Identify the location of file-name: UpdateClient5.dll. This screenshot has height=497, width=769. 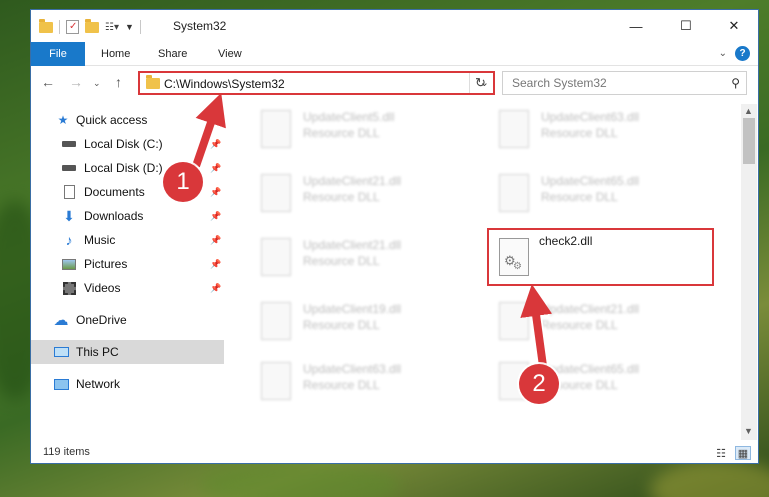
(349, 117).